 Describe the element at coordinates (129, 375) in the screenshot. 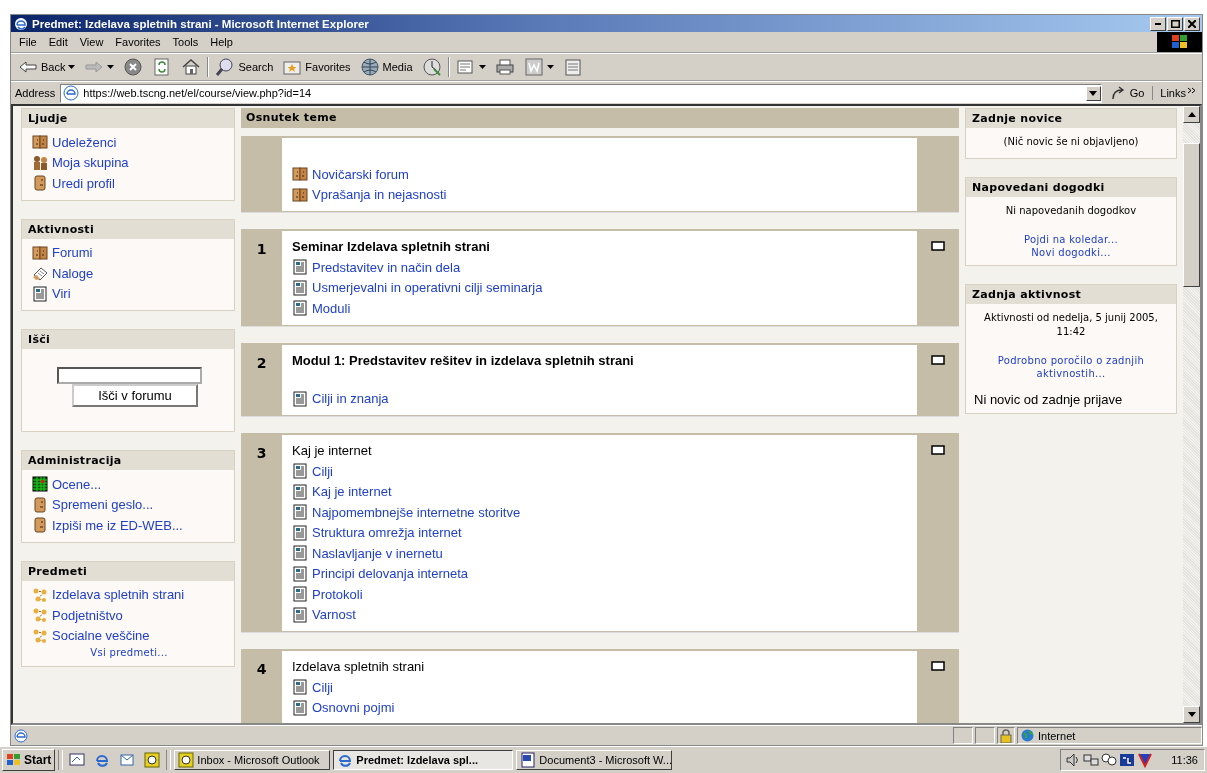

I see `search-field` at that location.